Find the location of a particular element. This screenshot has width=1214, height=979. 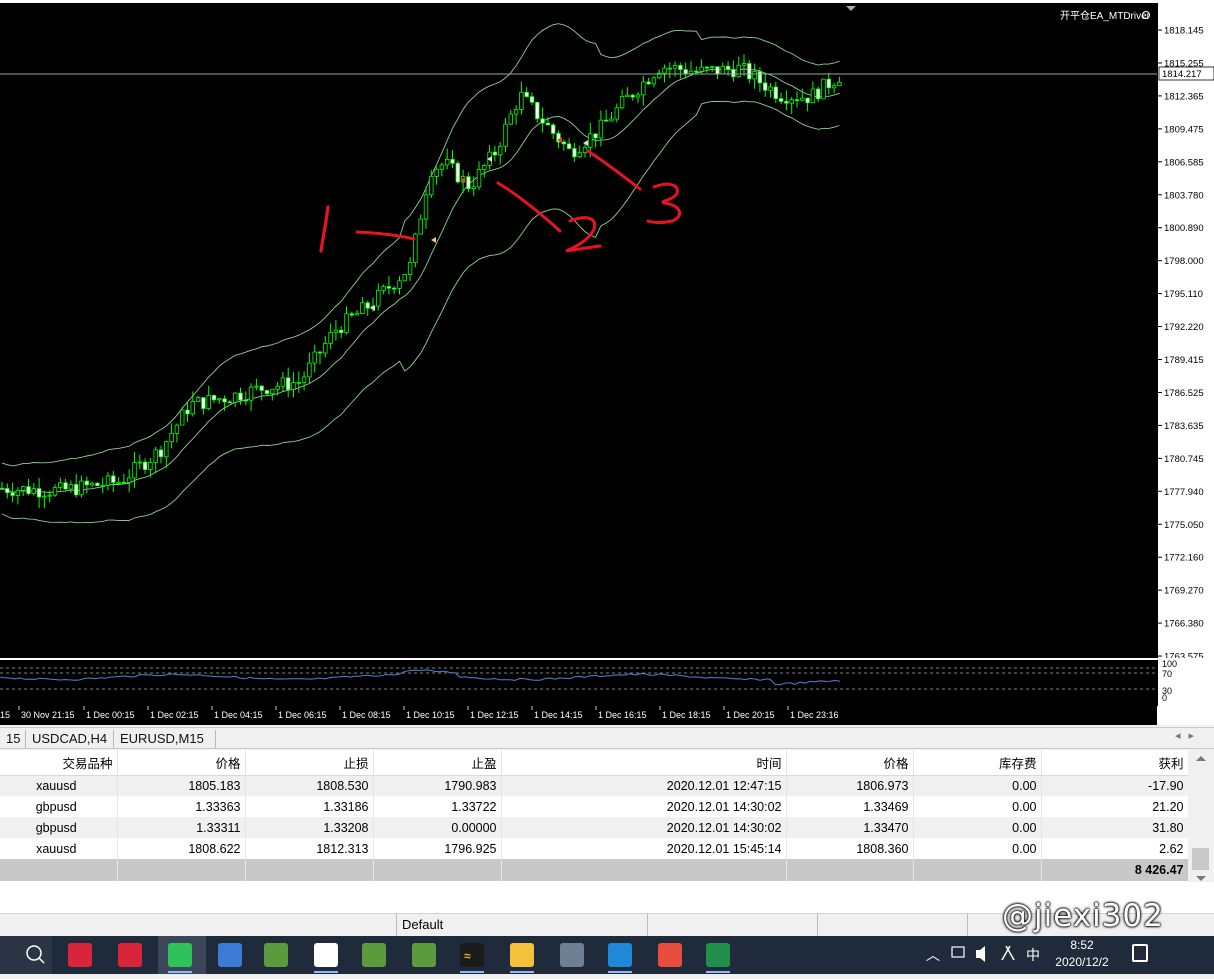

search-icon is located at coordinates (26, 955).